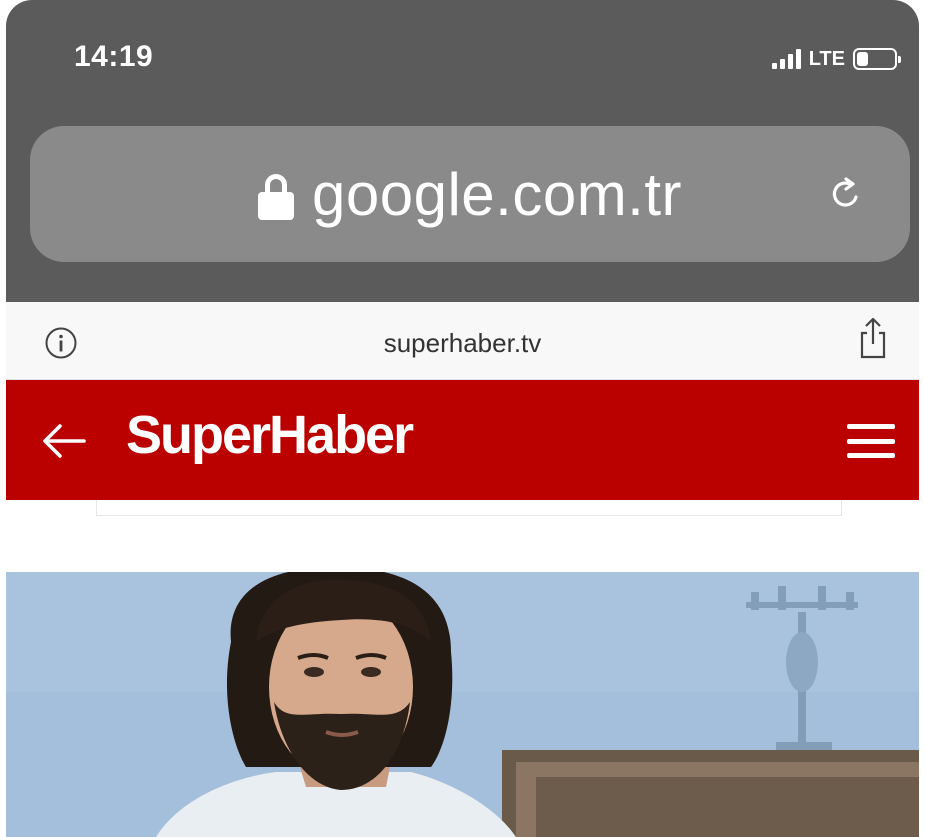 The image size is (925, 837). Describe the element at coordinates (462, 440) in the screenshot. I see `site-header: SuperHaber` at that location.